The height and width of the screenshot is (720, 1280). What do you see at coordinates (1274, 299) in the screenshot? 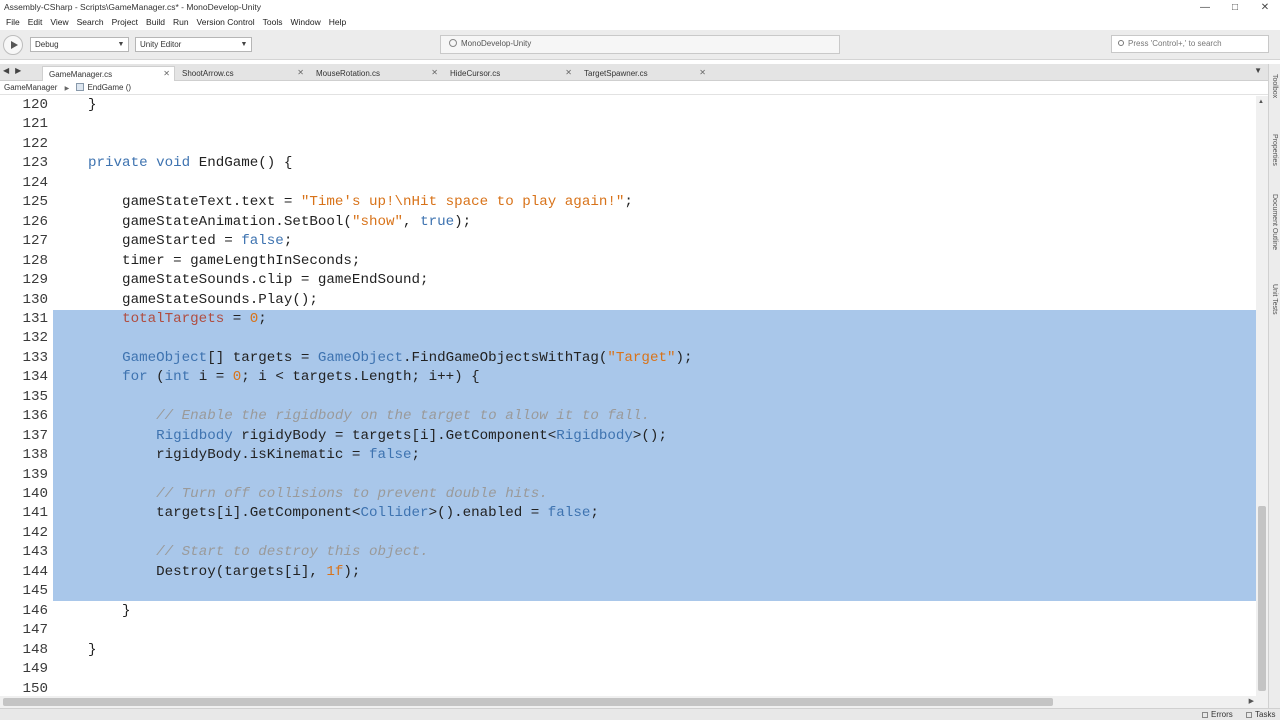
I see `unit-tests-panel-tab: Unit Tests` at bounding box center [1274, 299].